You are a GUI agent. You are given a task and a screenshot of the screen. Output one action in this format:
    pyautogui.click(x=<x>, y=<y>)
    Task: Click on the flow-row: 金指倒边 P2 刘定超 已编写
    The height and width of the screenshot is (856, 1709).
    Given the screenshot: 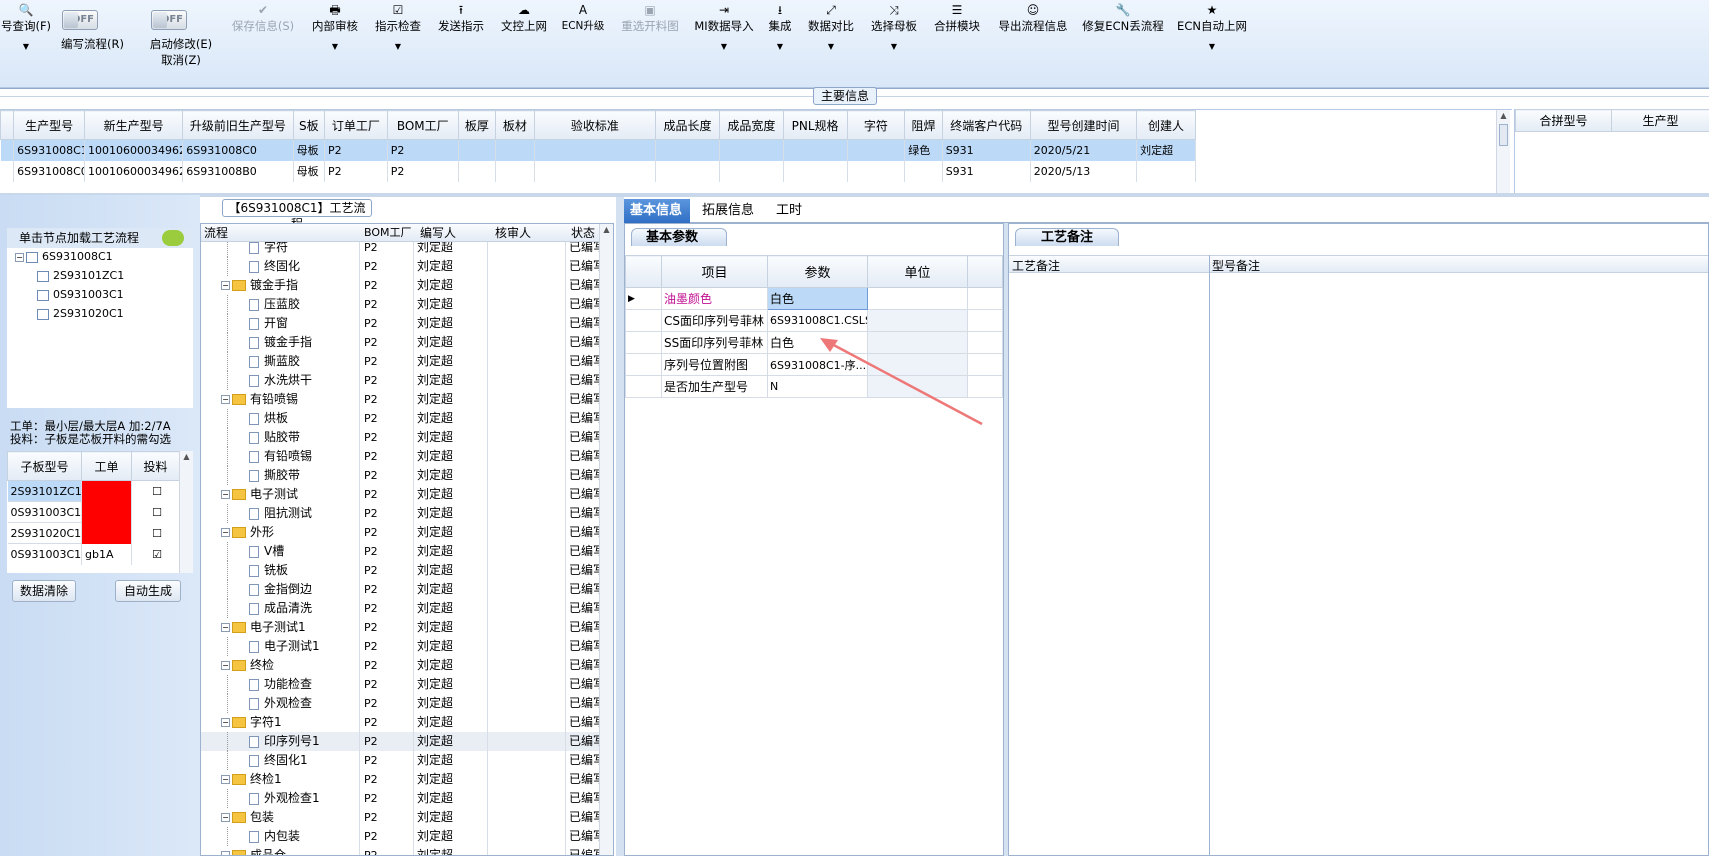 What is the action you would take?
    pyautogui.click(x=401, y=589)
    